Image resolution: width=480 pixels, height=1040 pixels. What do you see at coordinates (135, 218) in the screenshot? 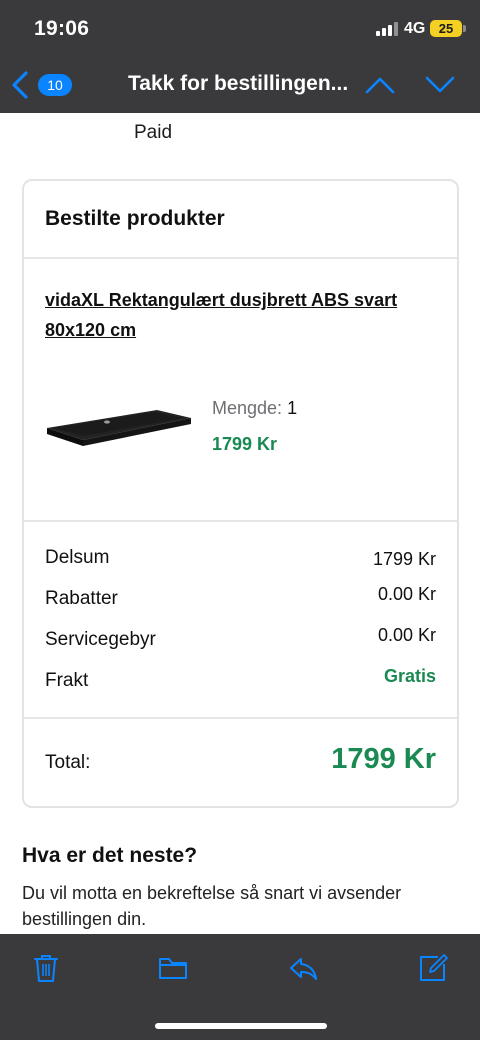
I see `card-title: Bestilte produkter` at bounding box center [135, 218].